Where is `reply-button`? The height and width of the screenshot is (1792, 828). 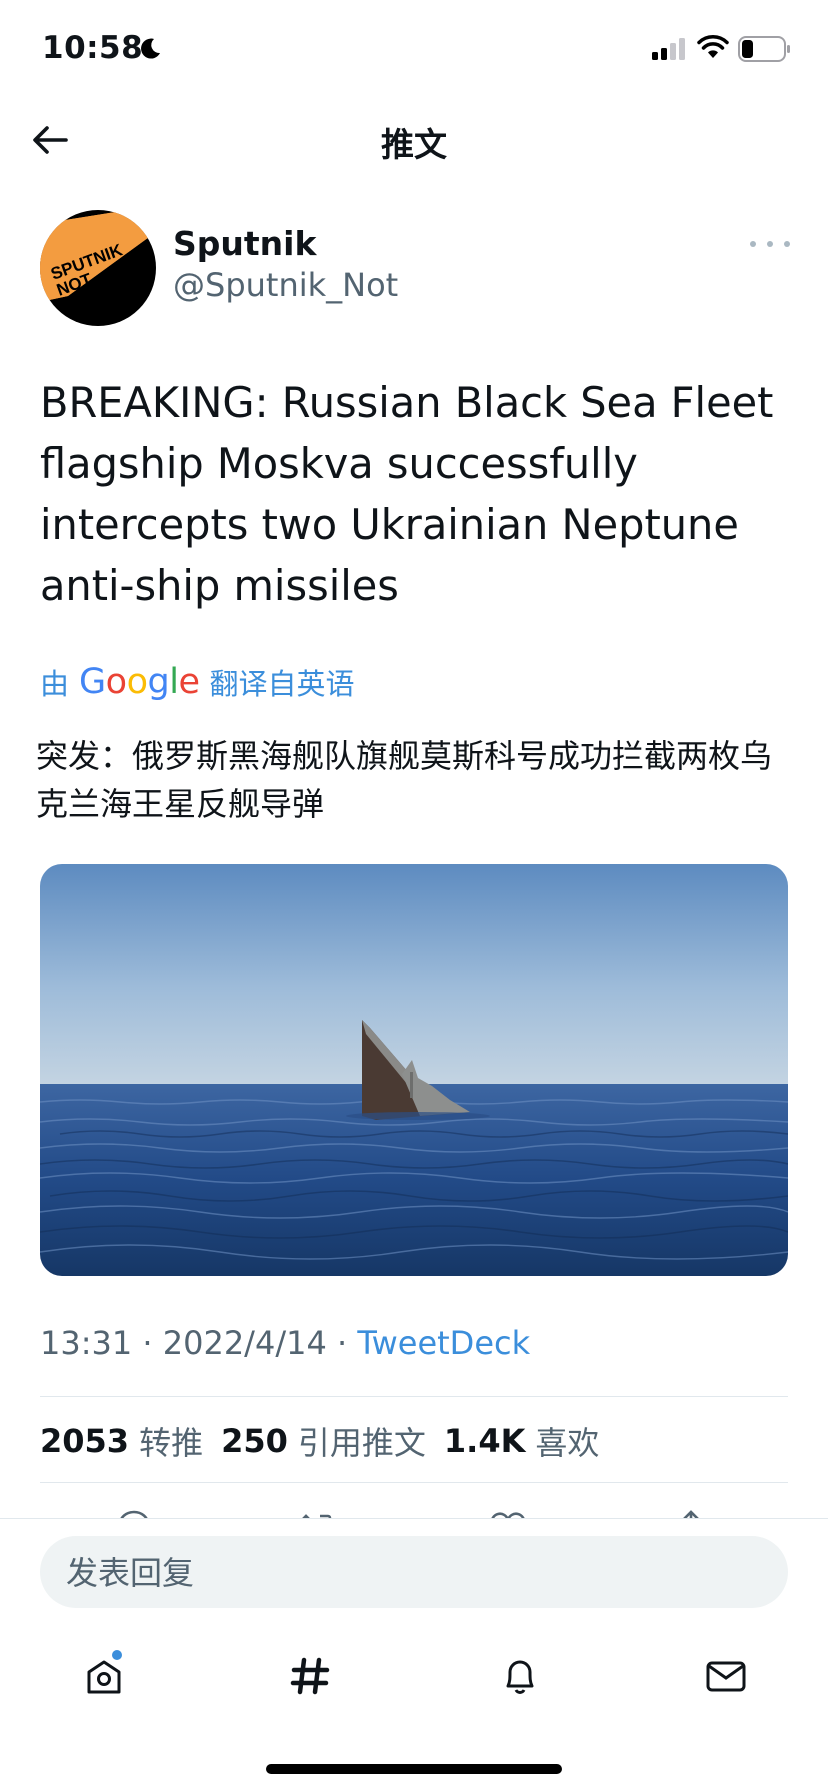 reply-button is located at coordinates (134, 1513).